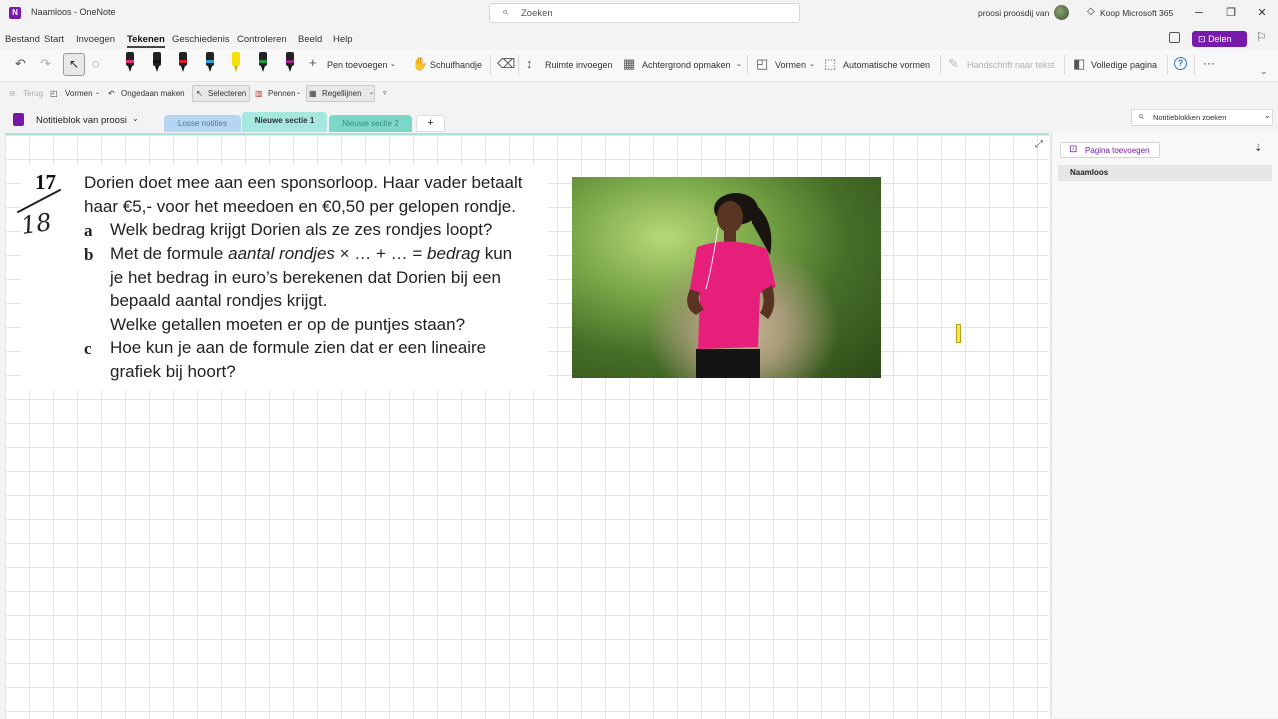  What do you see at coordinates (430, 123) in the screenshot?
I see `add-section-button: +` at bounding box center [430, 123].